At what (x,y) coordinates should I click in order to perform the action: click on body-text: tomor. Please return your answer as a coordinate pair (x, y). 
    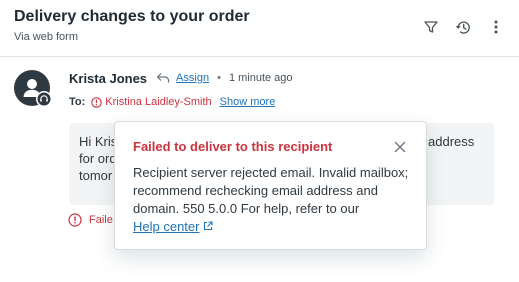
    Looking at the image, I should click on (96, 175).